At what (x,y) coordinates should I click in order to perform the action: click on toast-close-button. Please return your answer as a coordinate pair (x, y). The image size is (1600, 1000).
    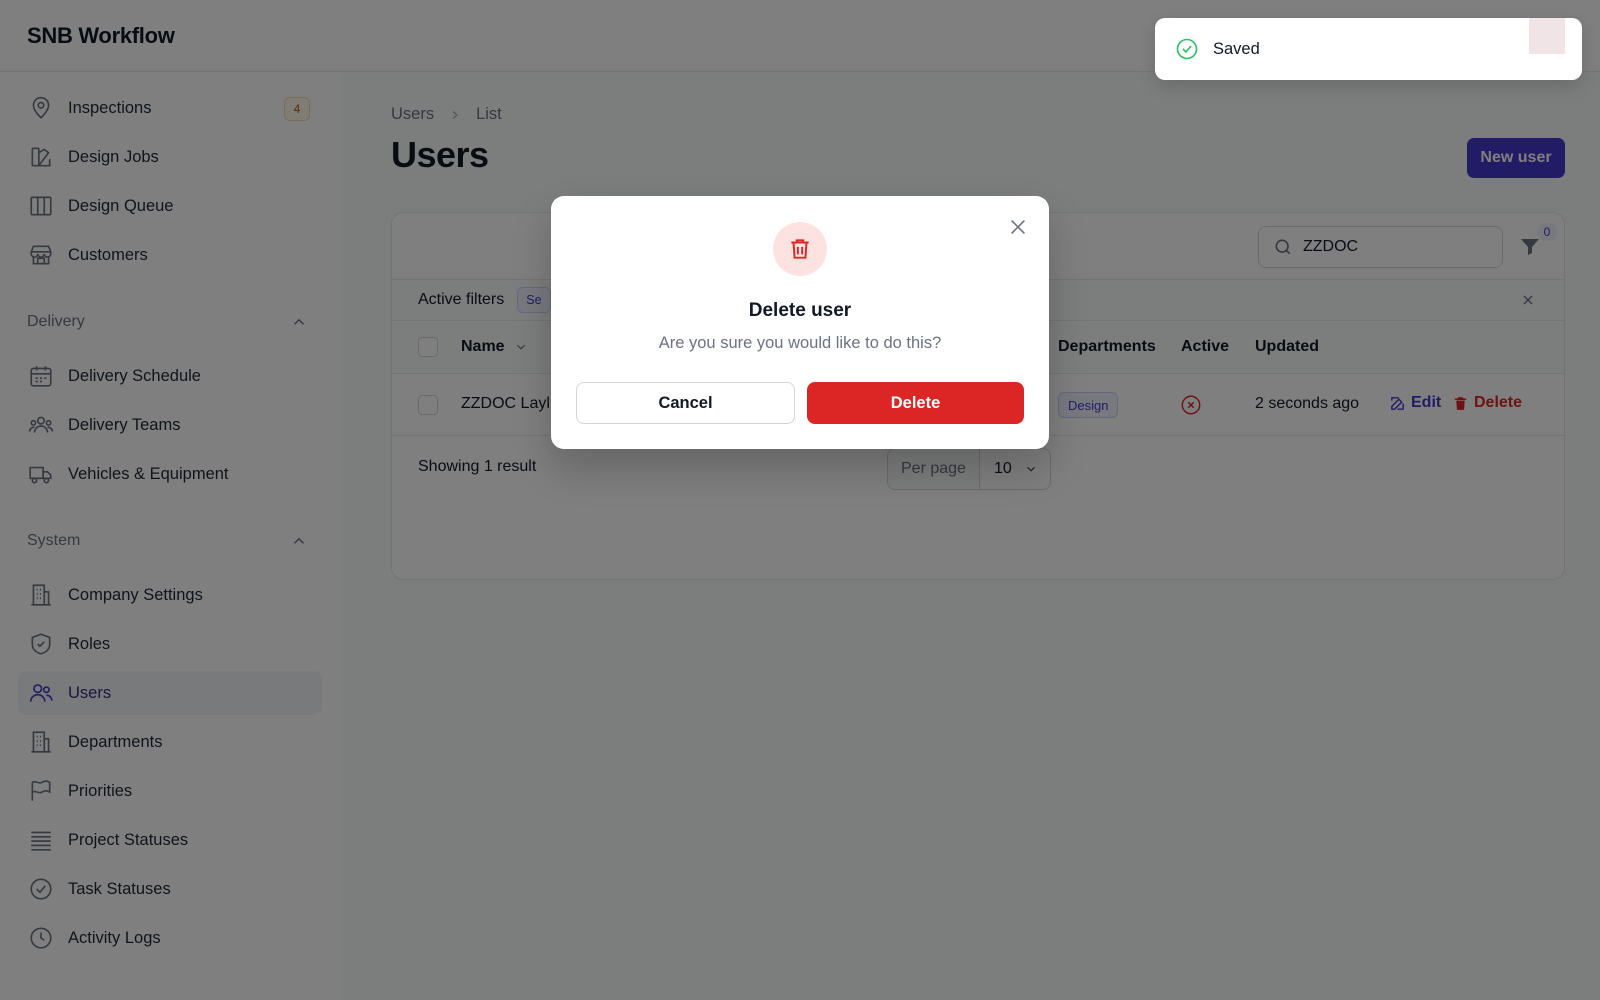
    Looking at the image, I should click on (1547, 36).